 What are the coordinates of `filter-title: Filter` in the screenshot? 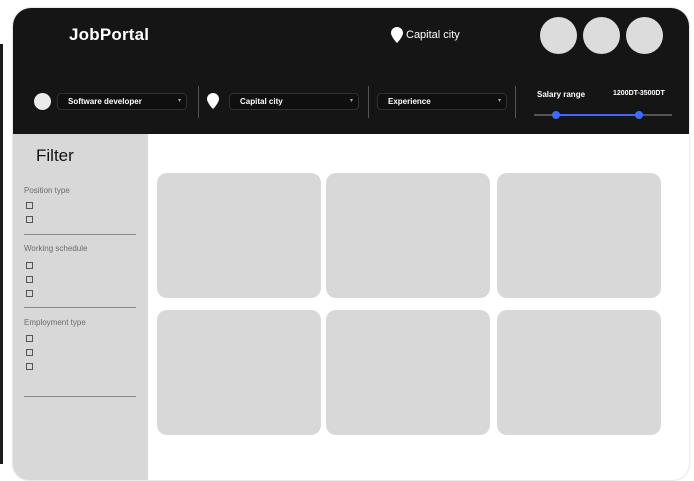 It's located at (55, 155).